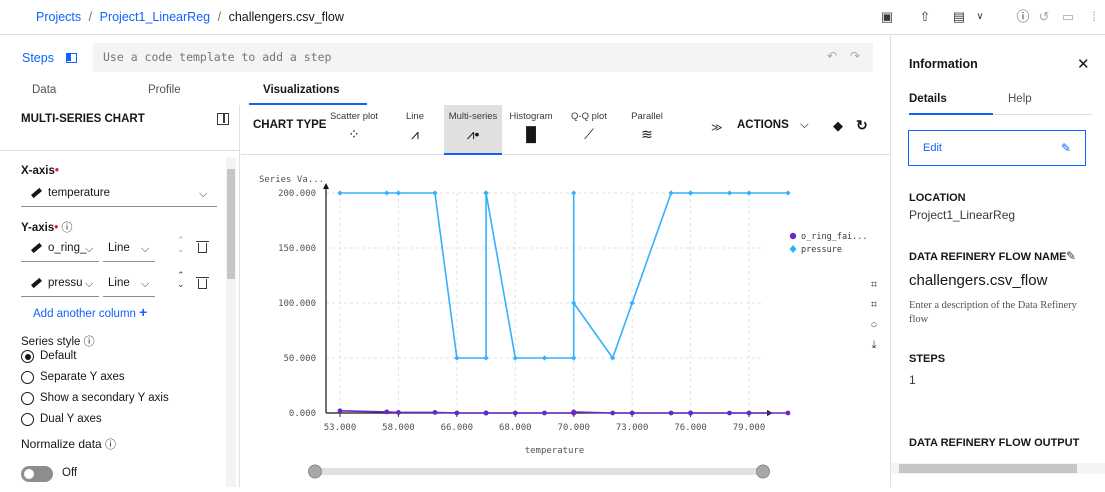  Describe the element at coordinates (1071, 256) in the screenshot. I see `edit-name-icon: ✎` at that location.